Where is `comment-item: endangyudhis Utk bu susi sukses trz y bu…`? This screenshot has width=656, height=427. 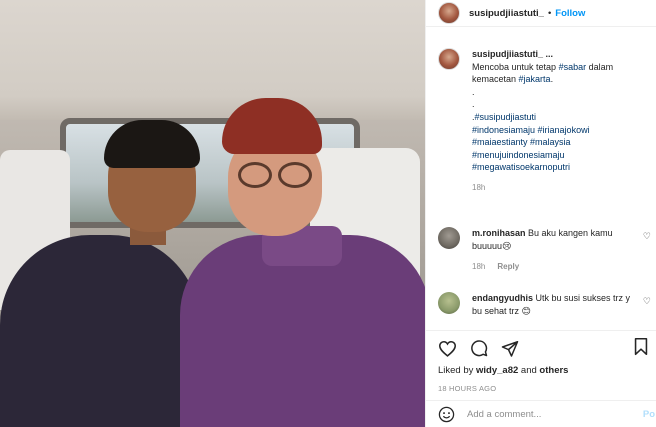
comment-item: endangyudhis Utk bu susi sukses trz y bu… is located at coordinates (545, 304).